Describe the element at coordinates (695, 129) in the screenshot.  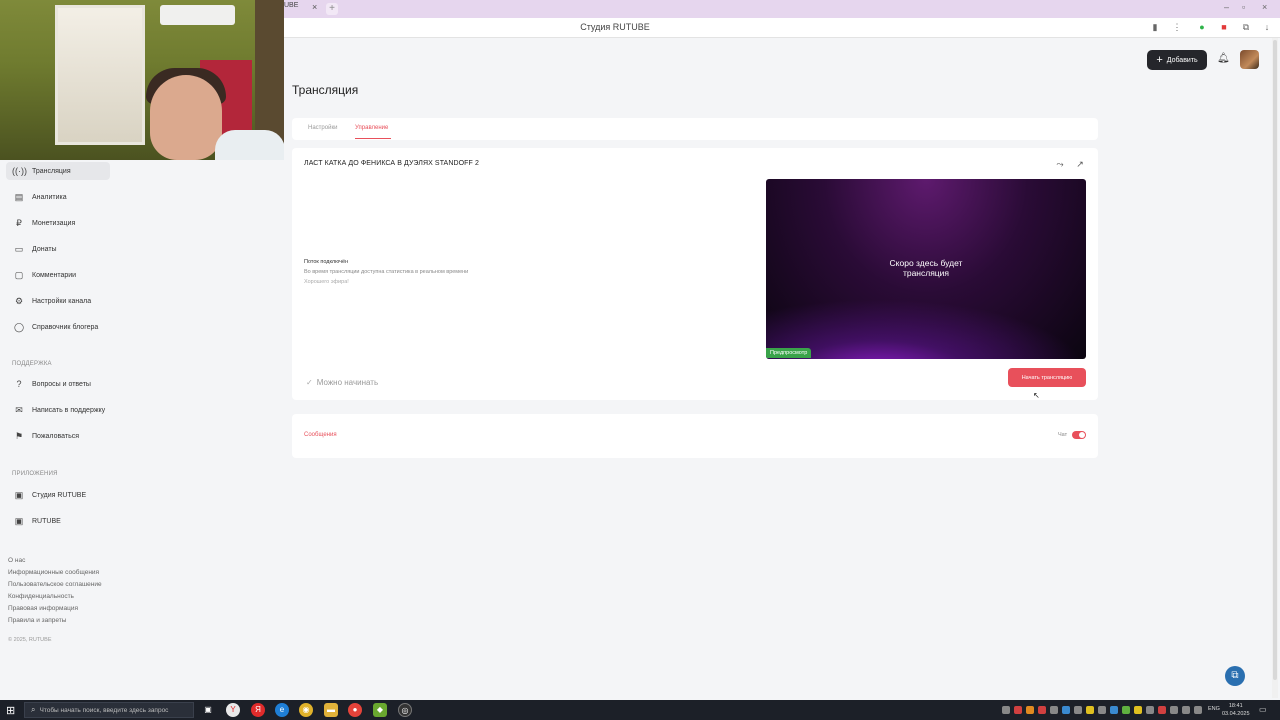
I see `tabs-bar: Настройки Управление` at that location.